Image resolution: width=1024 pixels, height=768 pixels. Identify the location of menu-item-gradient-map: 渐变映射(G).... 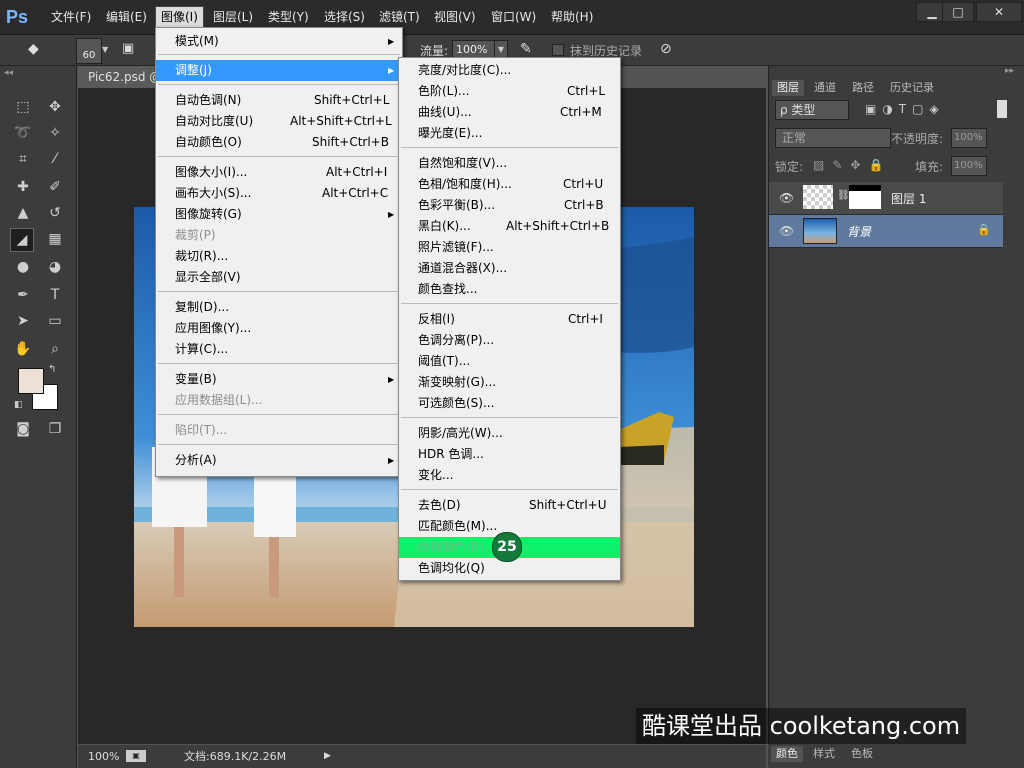
(509, 382).